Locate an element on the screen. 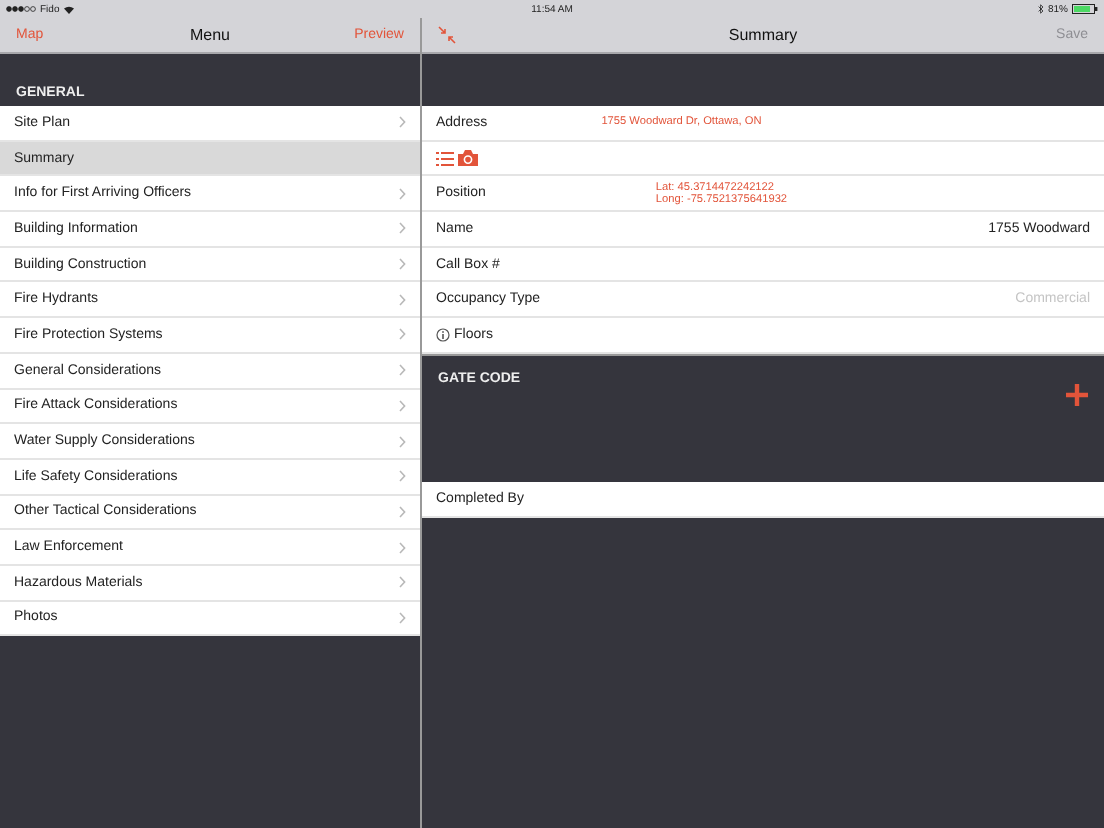 The width and height of the screenshot is (1104, 828). nav-title: Menu is located at coordinates (209, 35).